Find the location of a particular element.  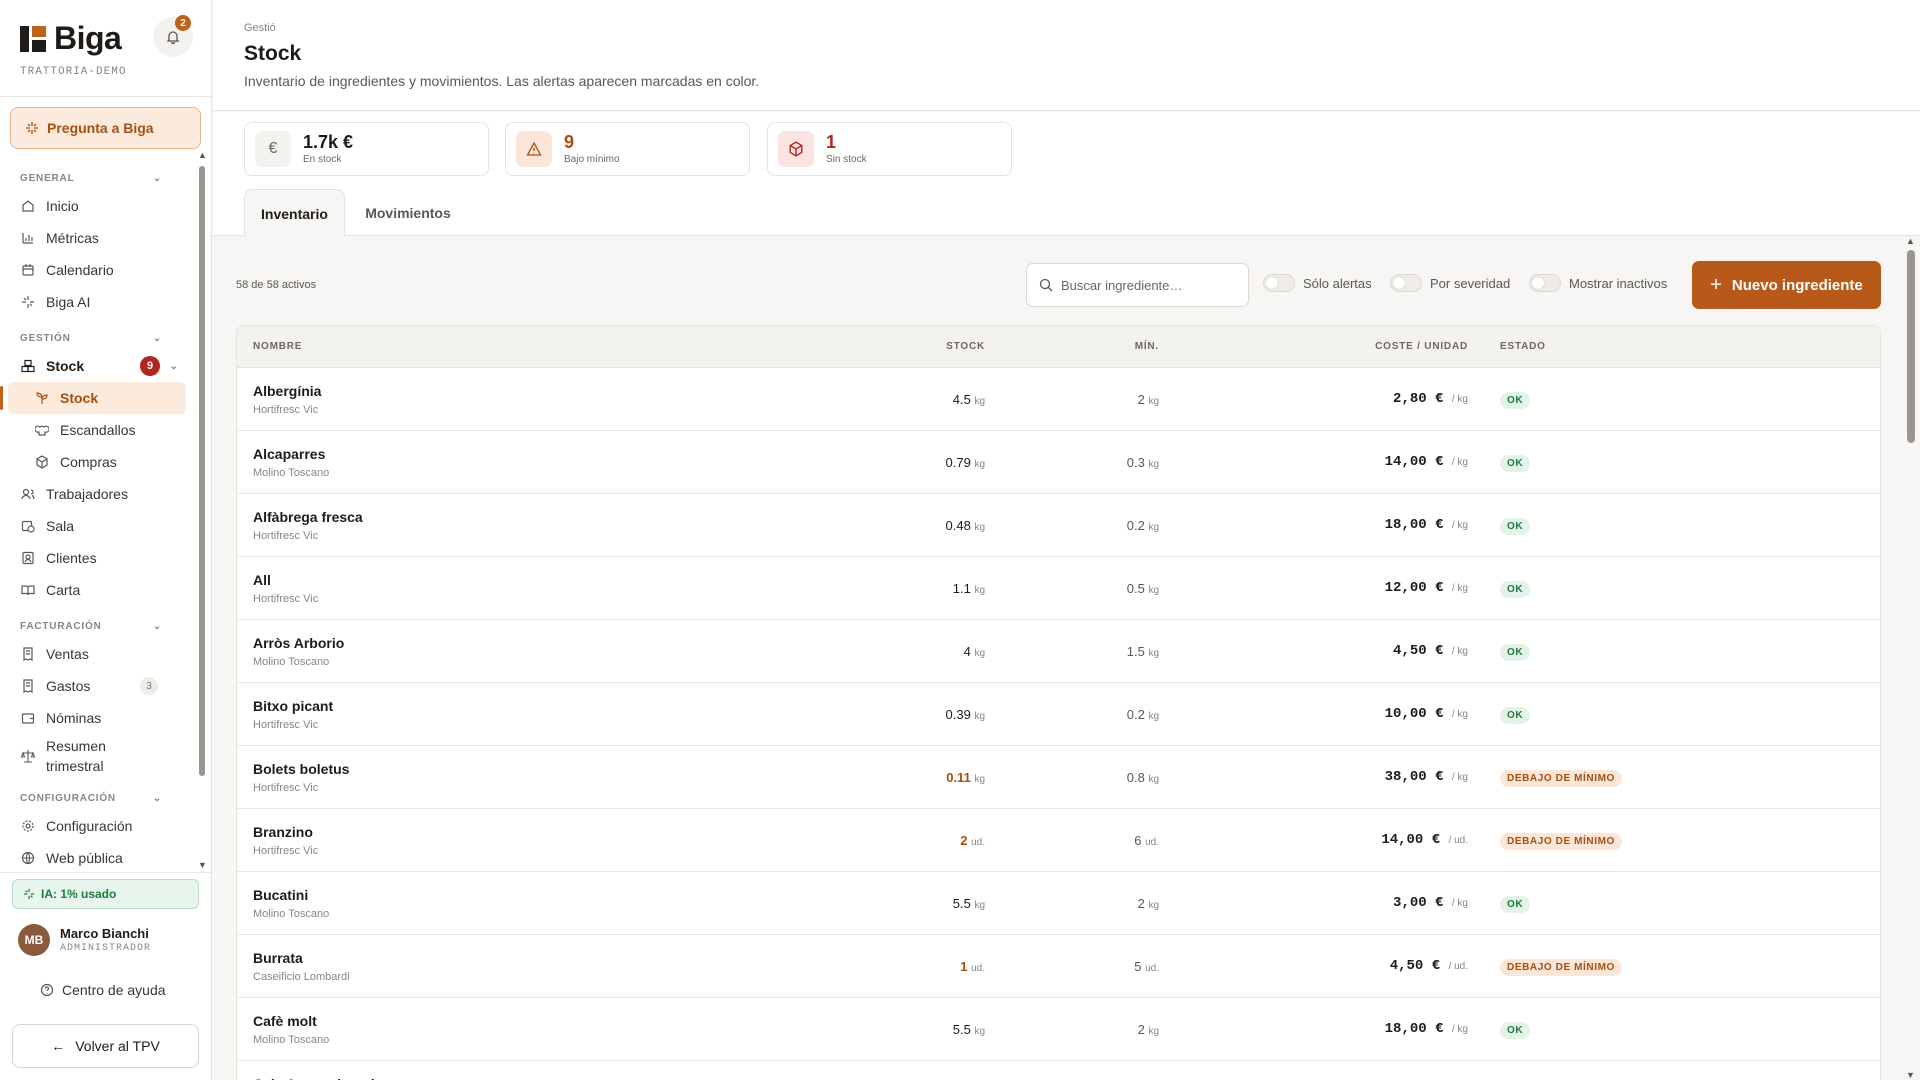

cost-value: 10,00 € is located at coordinates (1414, 714).